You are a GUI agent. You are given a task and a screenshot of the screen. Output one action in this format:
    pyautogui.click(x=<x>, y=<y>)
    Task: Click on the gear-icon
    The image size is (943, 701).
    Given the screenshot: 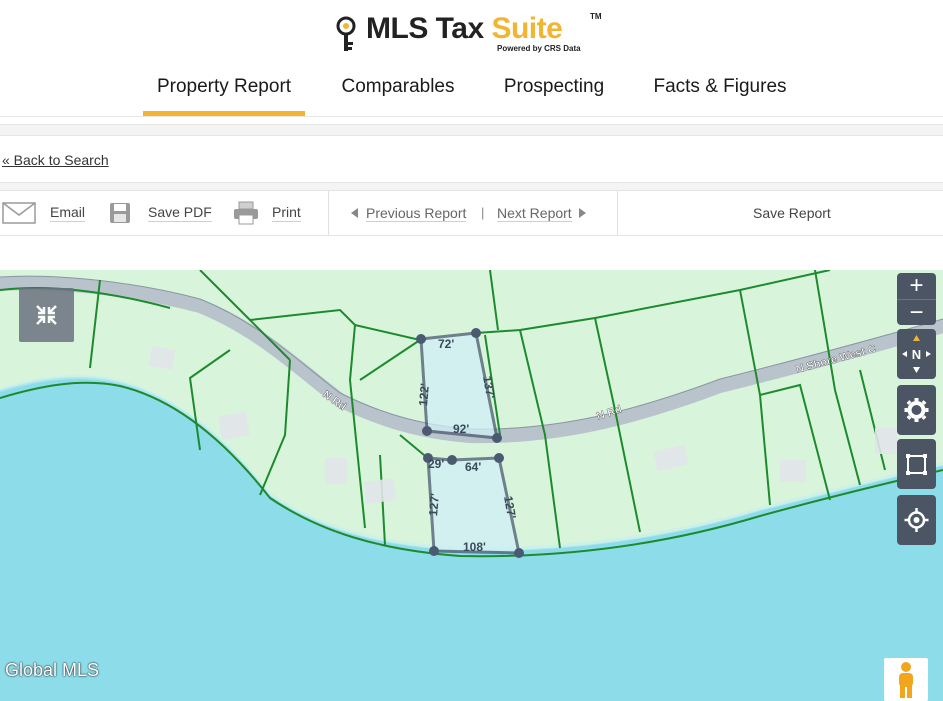 What is the action you would take?
    pyautogui.click(x=916, y=410)
    